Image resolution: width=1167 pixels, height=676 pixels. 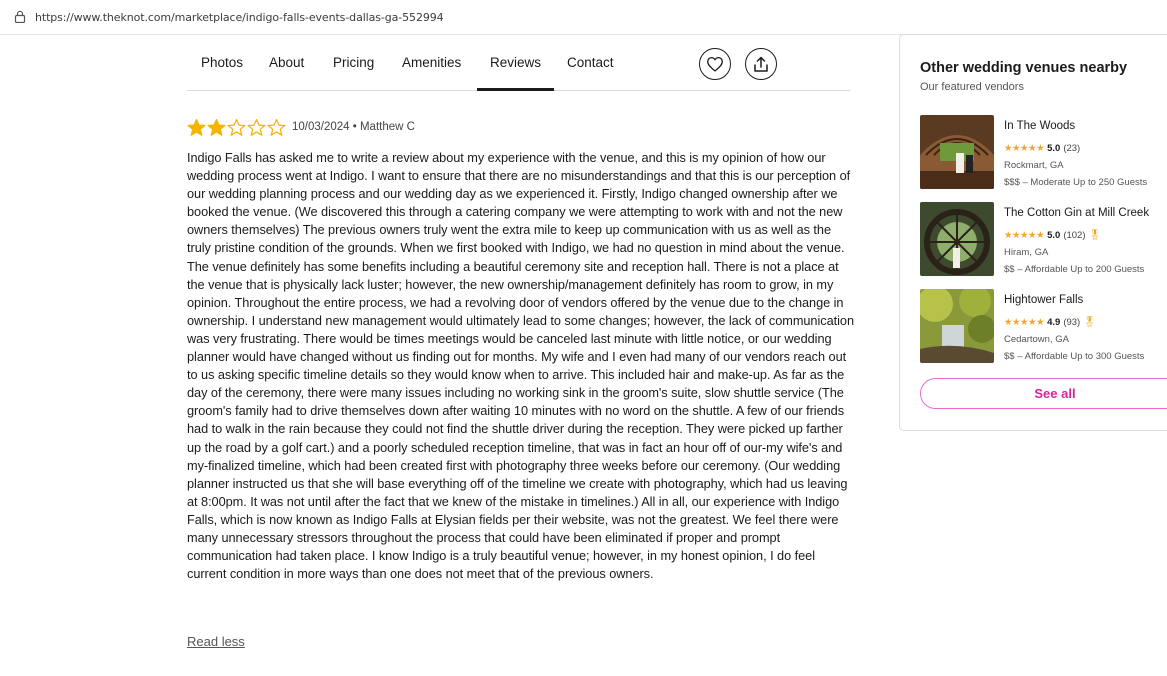 I want to click on venue-location: Hiram, GA, so click(x=1026, y=252).